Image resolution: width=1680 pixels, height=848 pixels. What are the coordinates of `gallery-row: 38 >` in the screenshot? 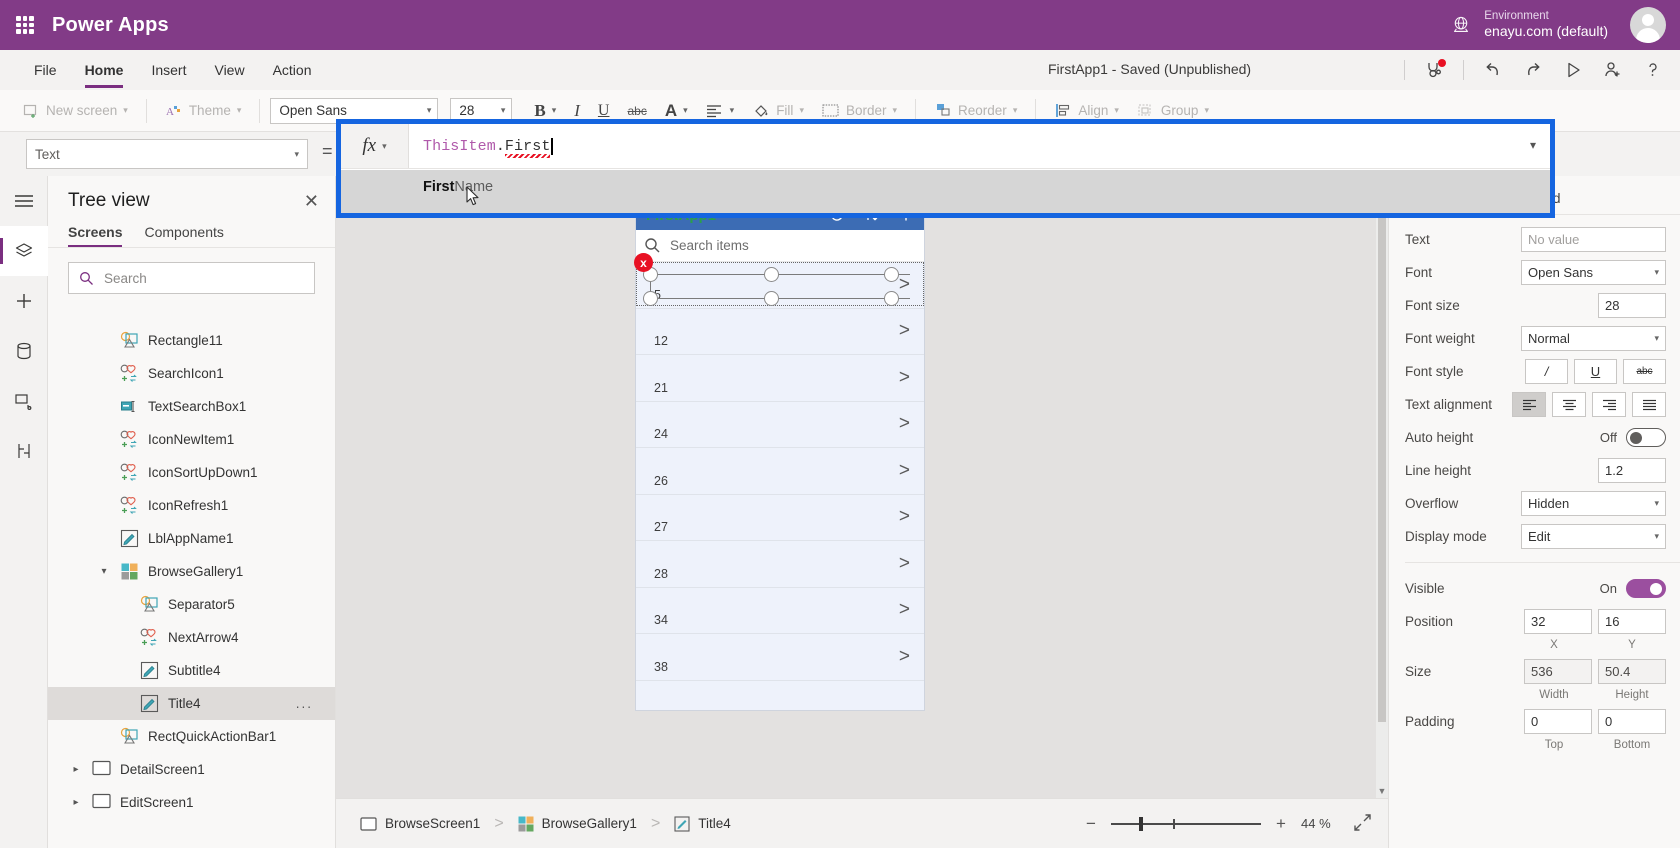 It's located at (780, 657).